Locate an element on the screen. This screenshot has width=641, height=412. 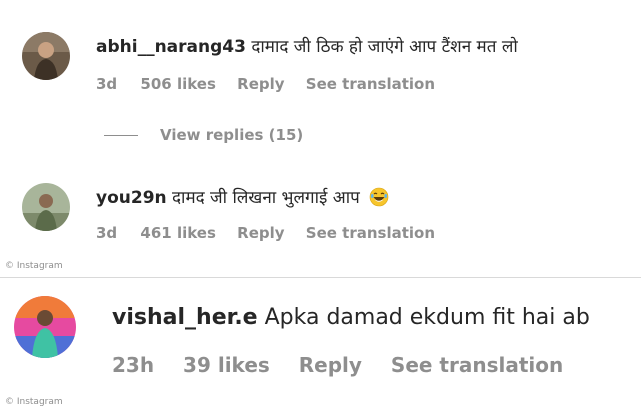
comment-username: you29n is located at coordinates (131, 198).